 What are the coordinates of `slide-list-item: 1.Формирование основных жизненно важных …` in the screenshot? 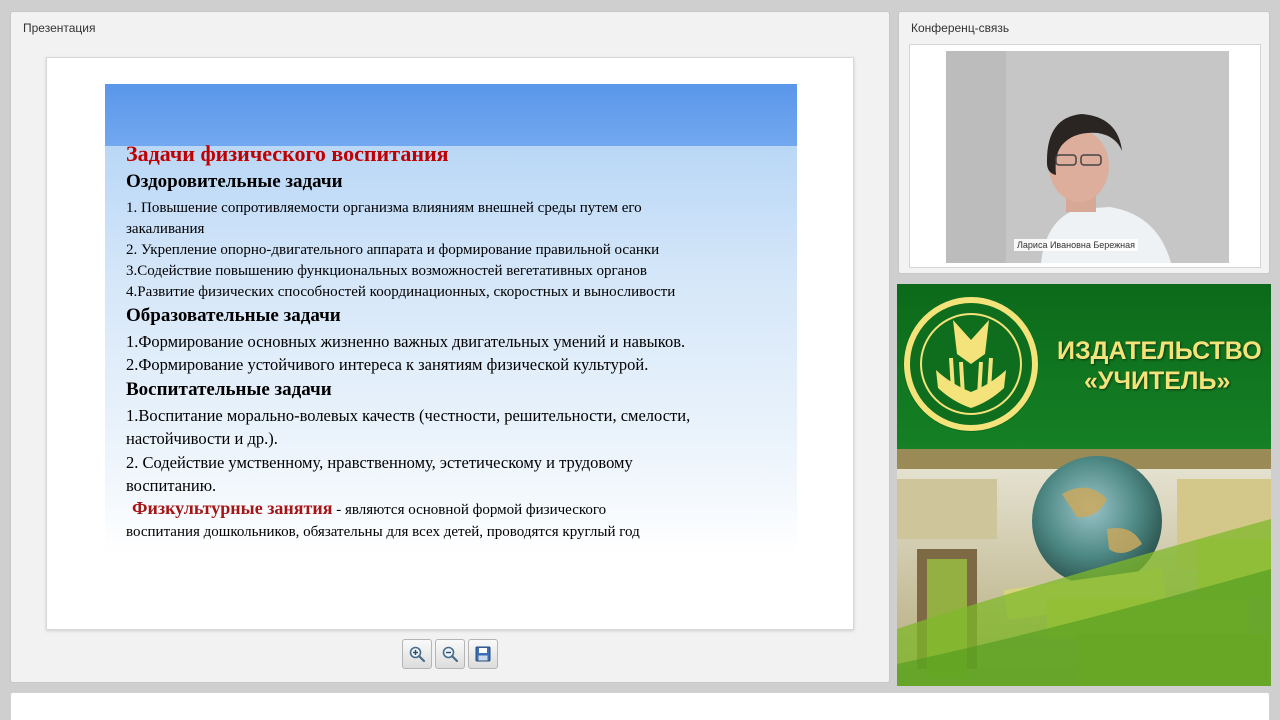 It's located at (406, 341).